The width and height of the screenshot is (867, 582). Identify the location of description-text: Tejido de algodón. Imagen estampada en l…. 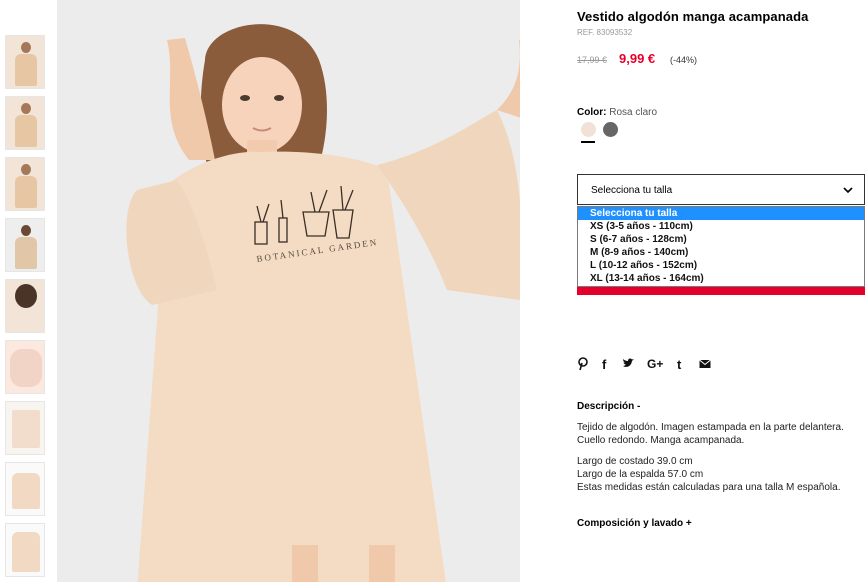
(710, 427).